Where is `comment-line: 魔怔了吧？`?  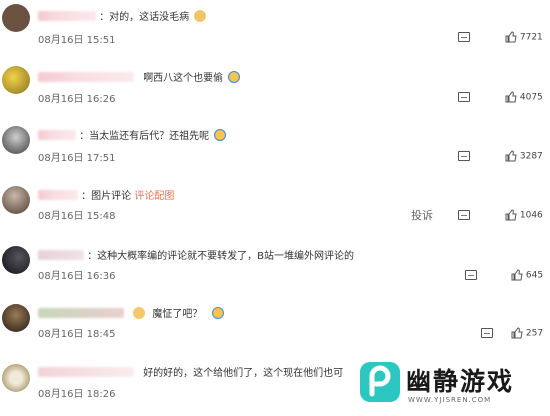 comment-line: 魔怔了吧？ is located at coordinates (131, 312).